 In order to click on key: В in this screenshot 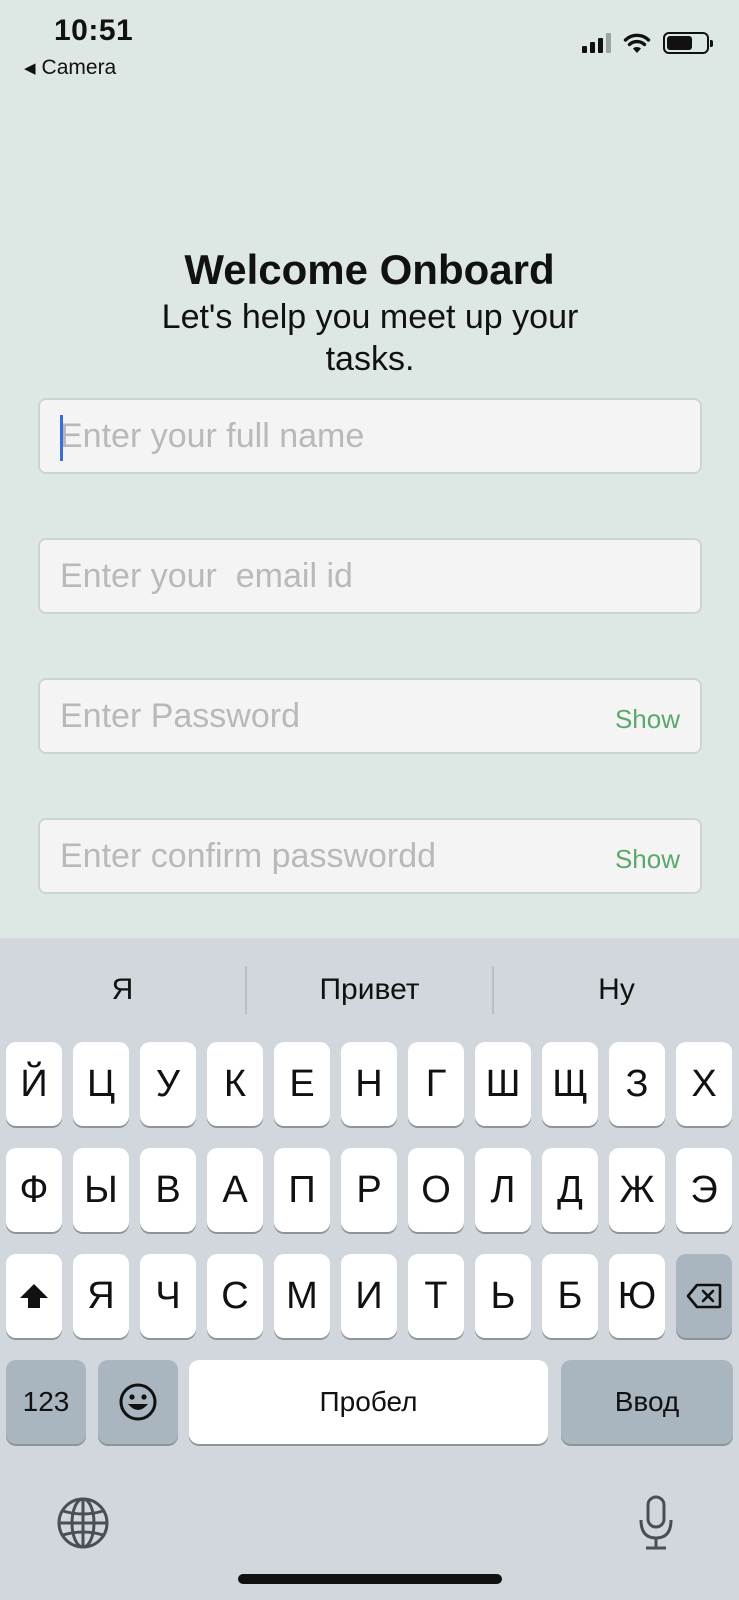, I will do `click(168, 1190)`.